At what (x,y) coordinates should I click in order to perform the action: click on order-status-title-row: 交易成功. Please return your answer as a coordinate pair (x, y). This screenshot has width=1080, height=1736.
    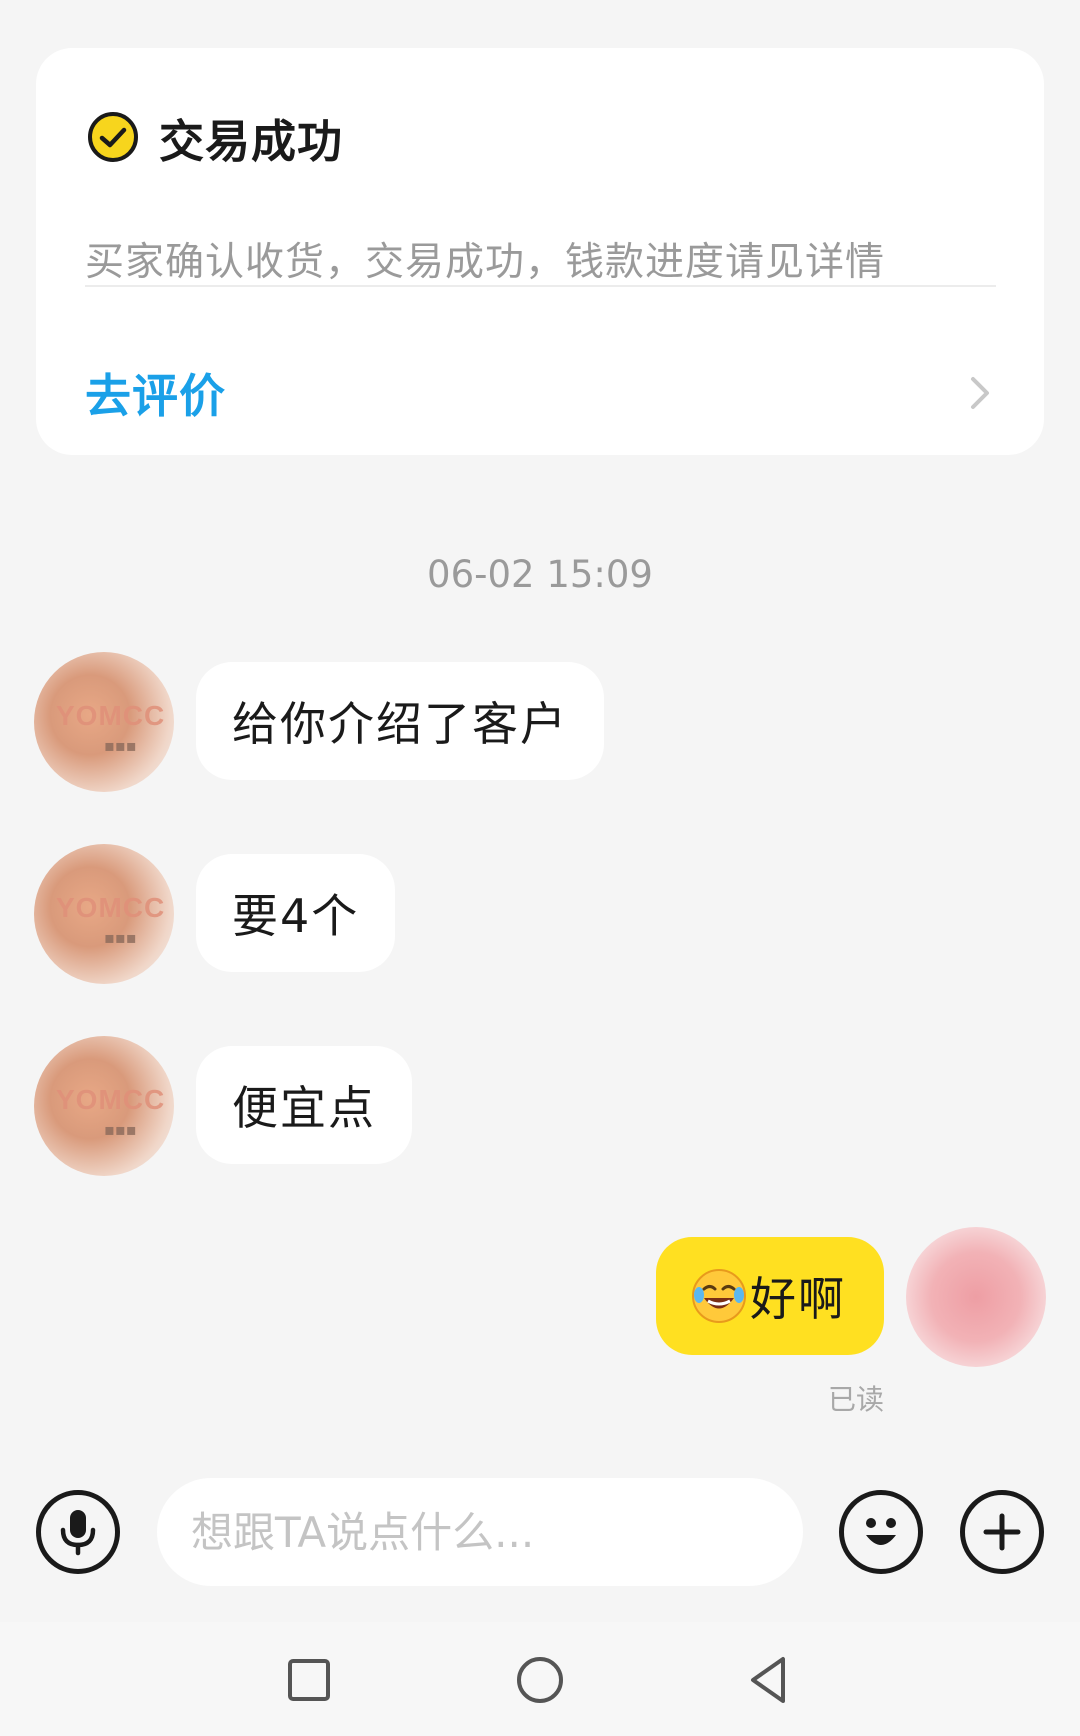
    Looking at the image, I should click on (215, 137).